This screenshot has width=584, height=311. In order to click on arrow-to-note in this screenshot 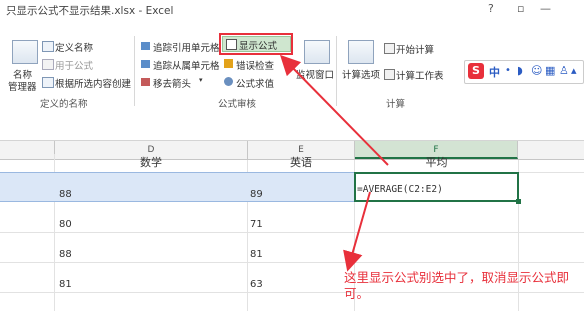, I will do `click(357, 231)`.